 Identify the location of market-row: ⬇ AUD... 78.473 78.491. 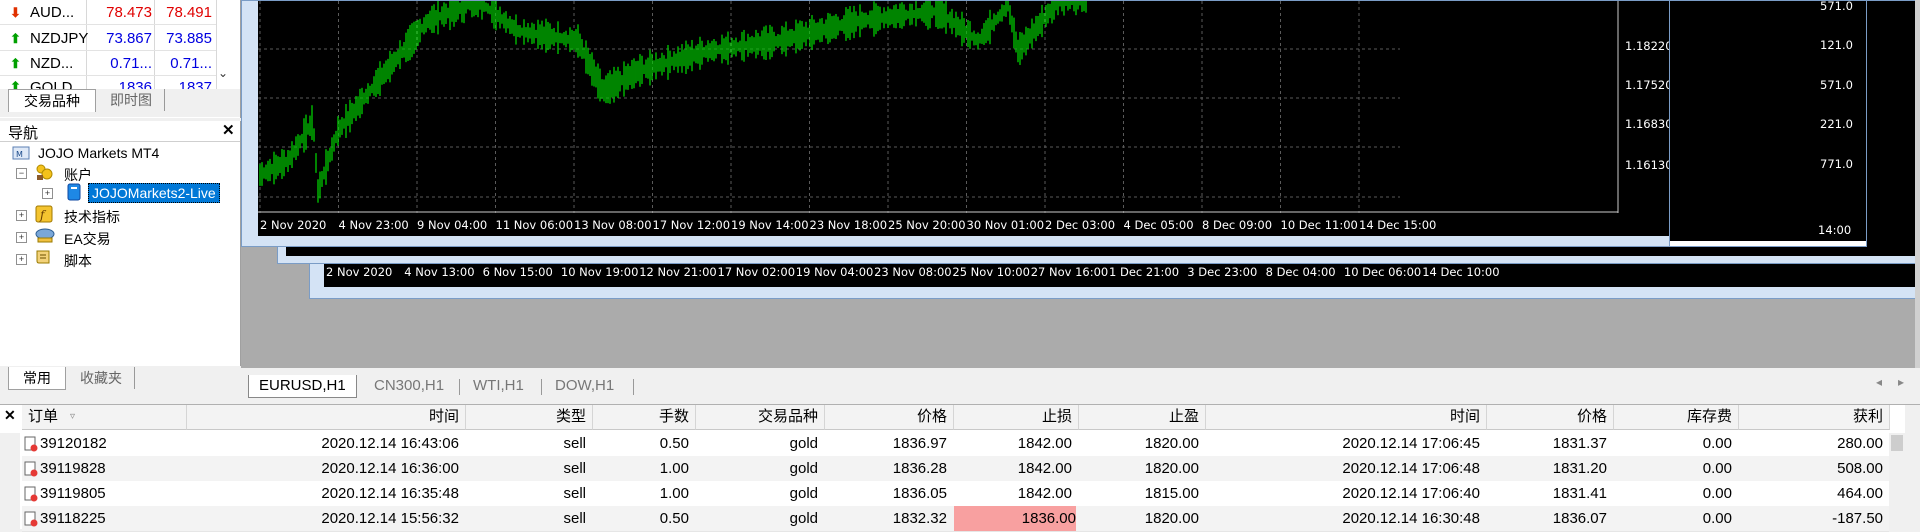
(108, 12).